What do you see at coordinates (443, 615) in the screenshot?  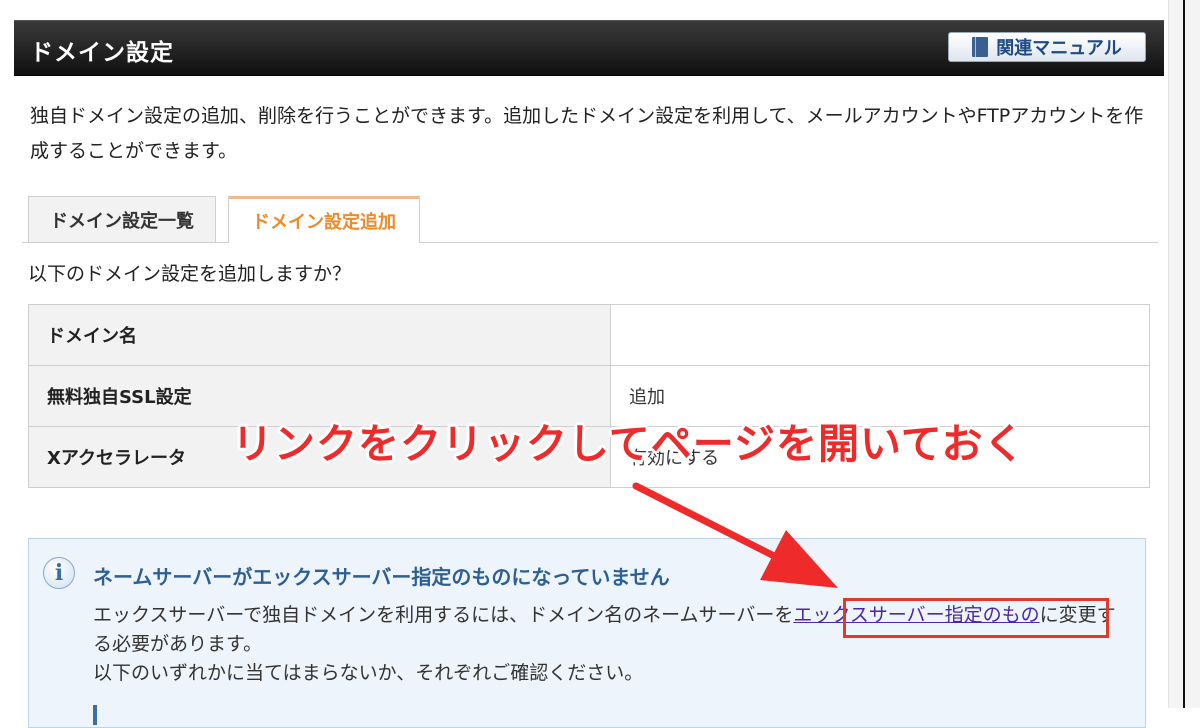 I see `notice-text: エックスサーバーで独自ドメインを利用するには、ドメイン名のネームサーバーを` at bounding box center [443, 615].